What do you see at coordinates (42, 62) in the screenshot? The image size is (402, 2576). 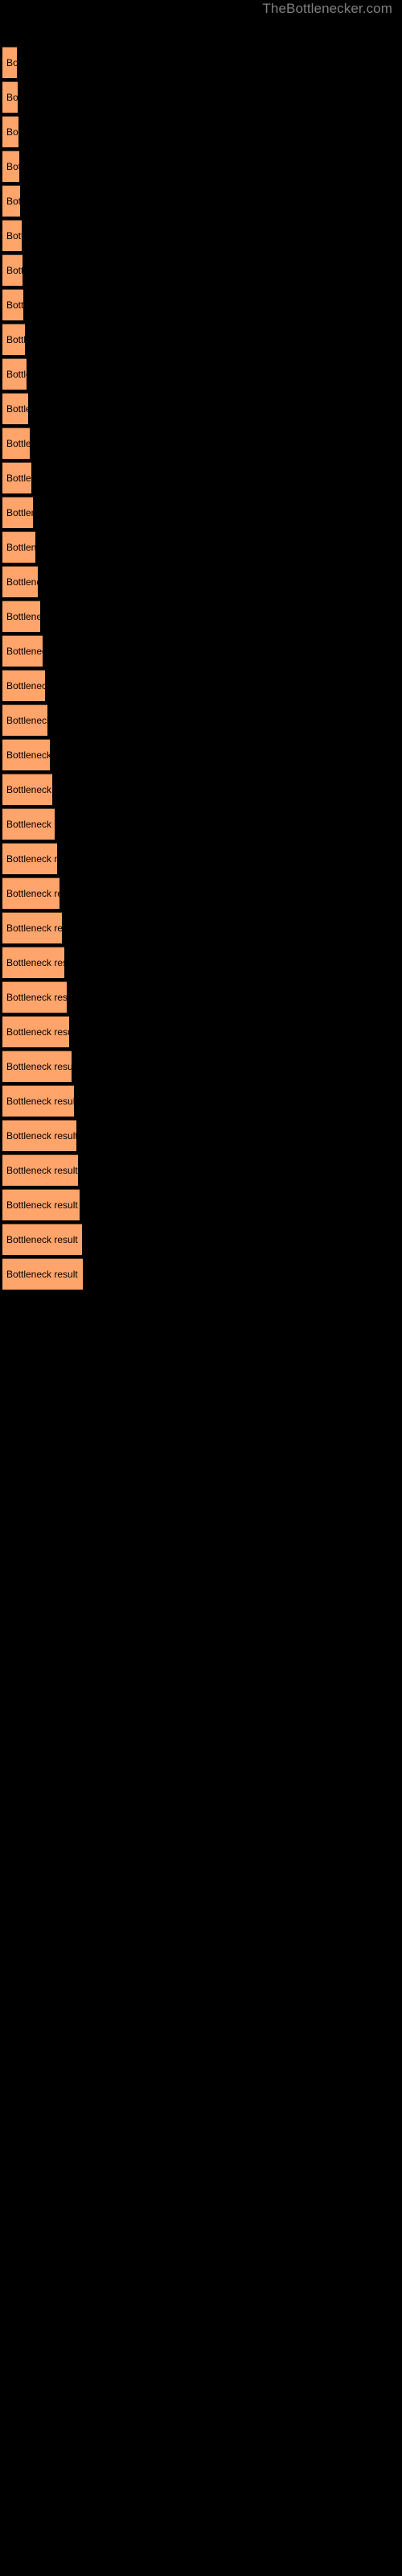 I see `bar-label: Bottleneck result` at bounding box center [42, 62].